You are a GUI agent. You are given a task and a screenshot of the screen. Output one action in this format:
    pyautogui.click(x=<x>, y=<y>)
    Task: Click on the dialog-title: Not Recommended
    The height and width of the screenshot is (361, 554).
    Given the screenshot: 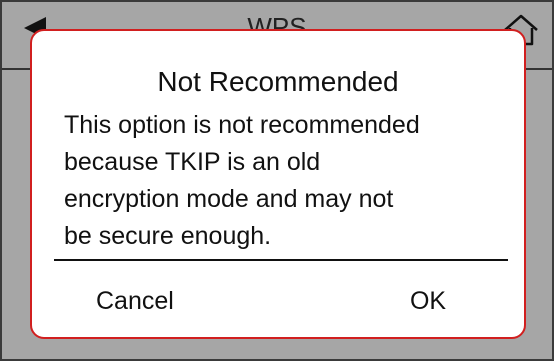 What is the action you would take?
    pyautogui.click(x=278, y=81)
    